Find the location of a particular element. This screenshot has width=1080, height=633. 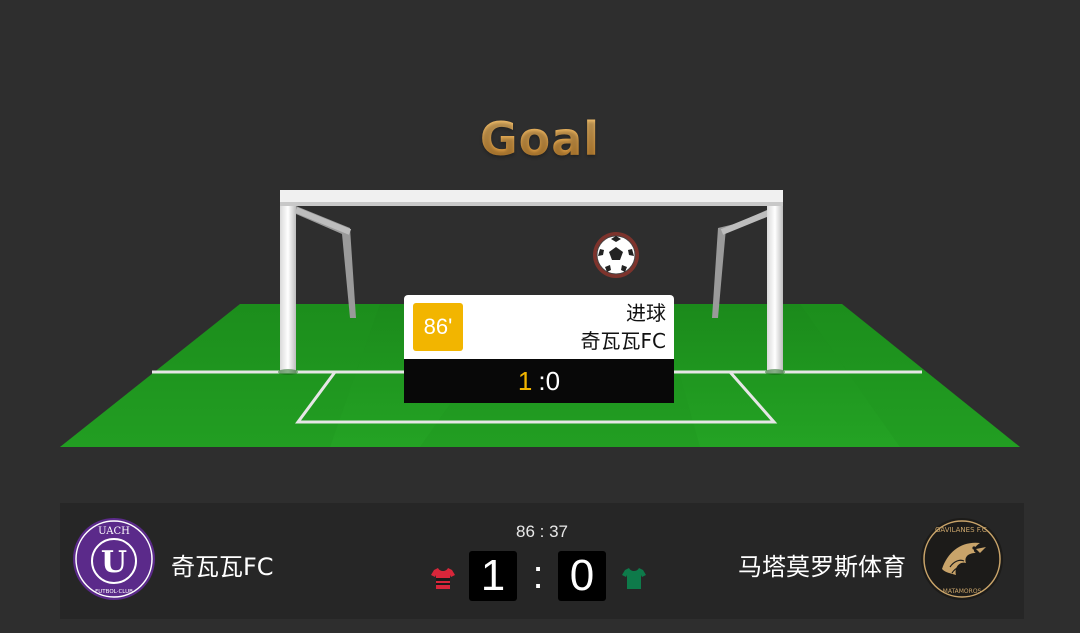

away-logo-text-bottom: MATAMOROS is located at coordinates (962, 591).